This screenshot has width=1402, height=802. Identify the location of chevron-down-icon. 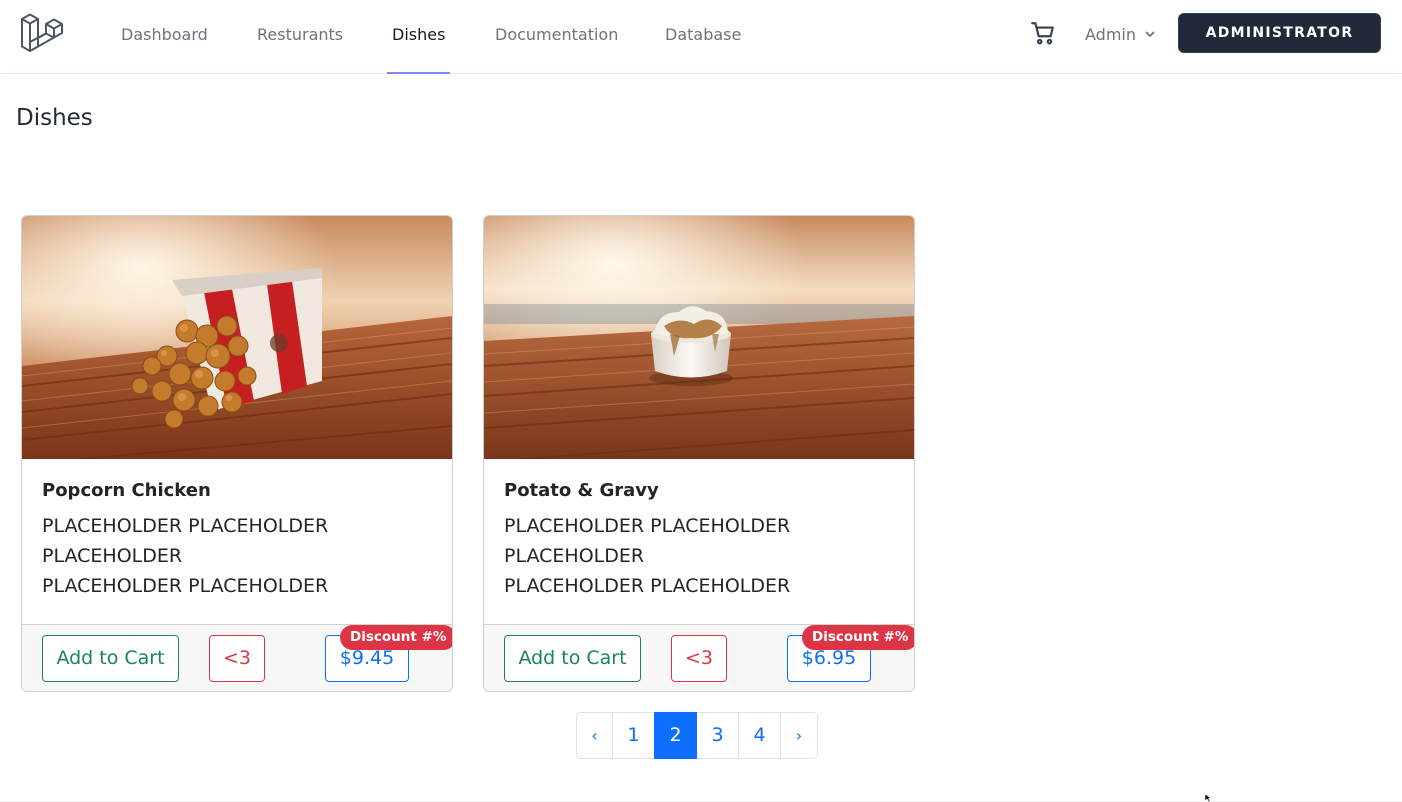
(1150, 34).